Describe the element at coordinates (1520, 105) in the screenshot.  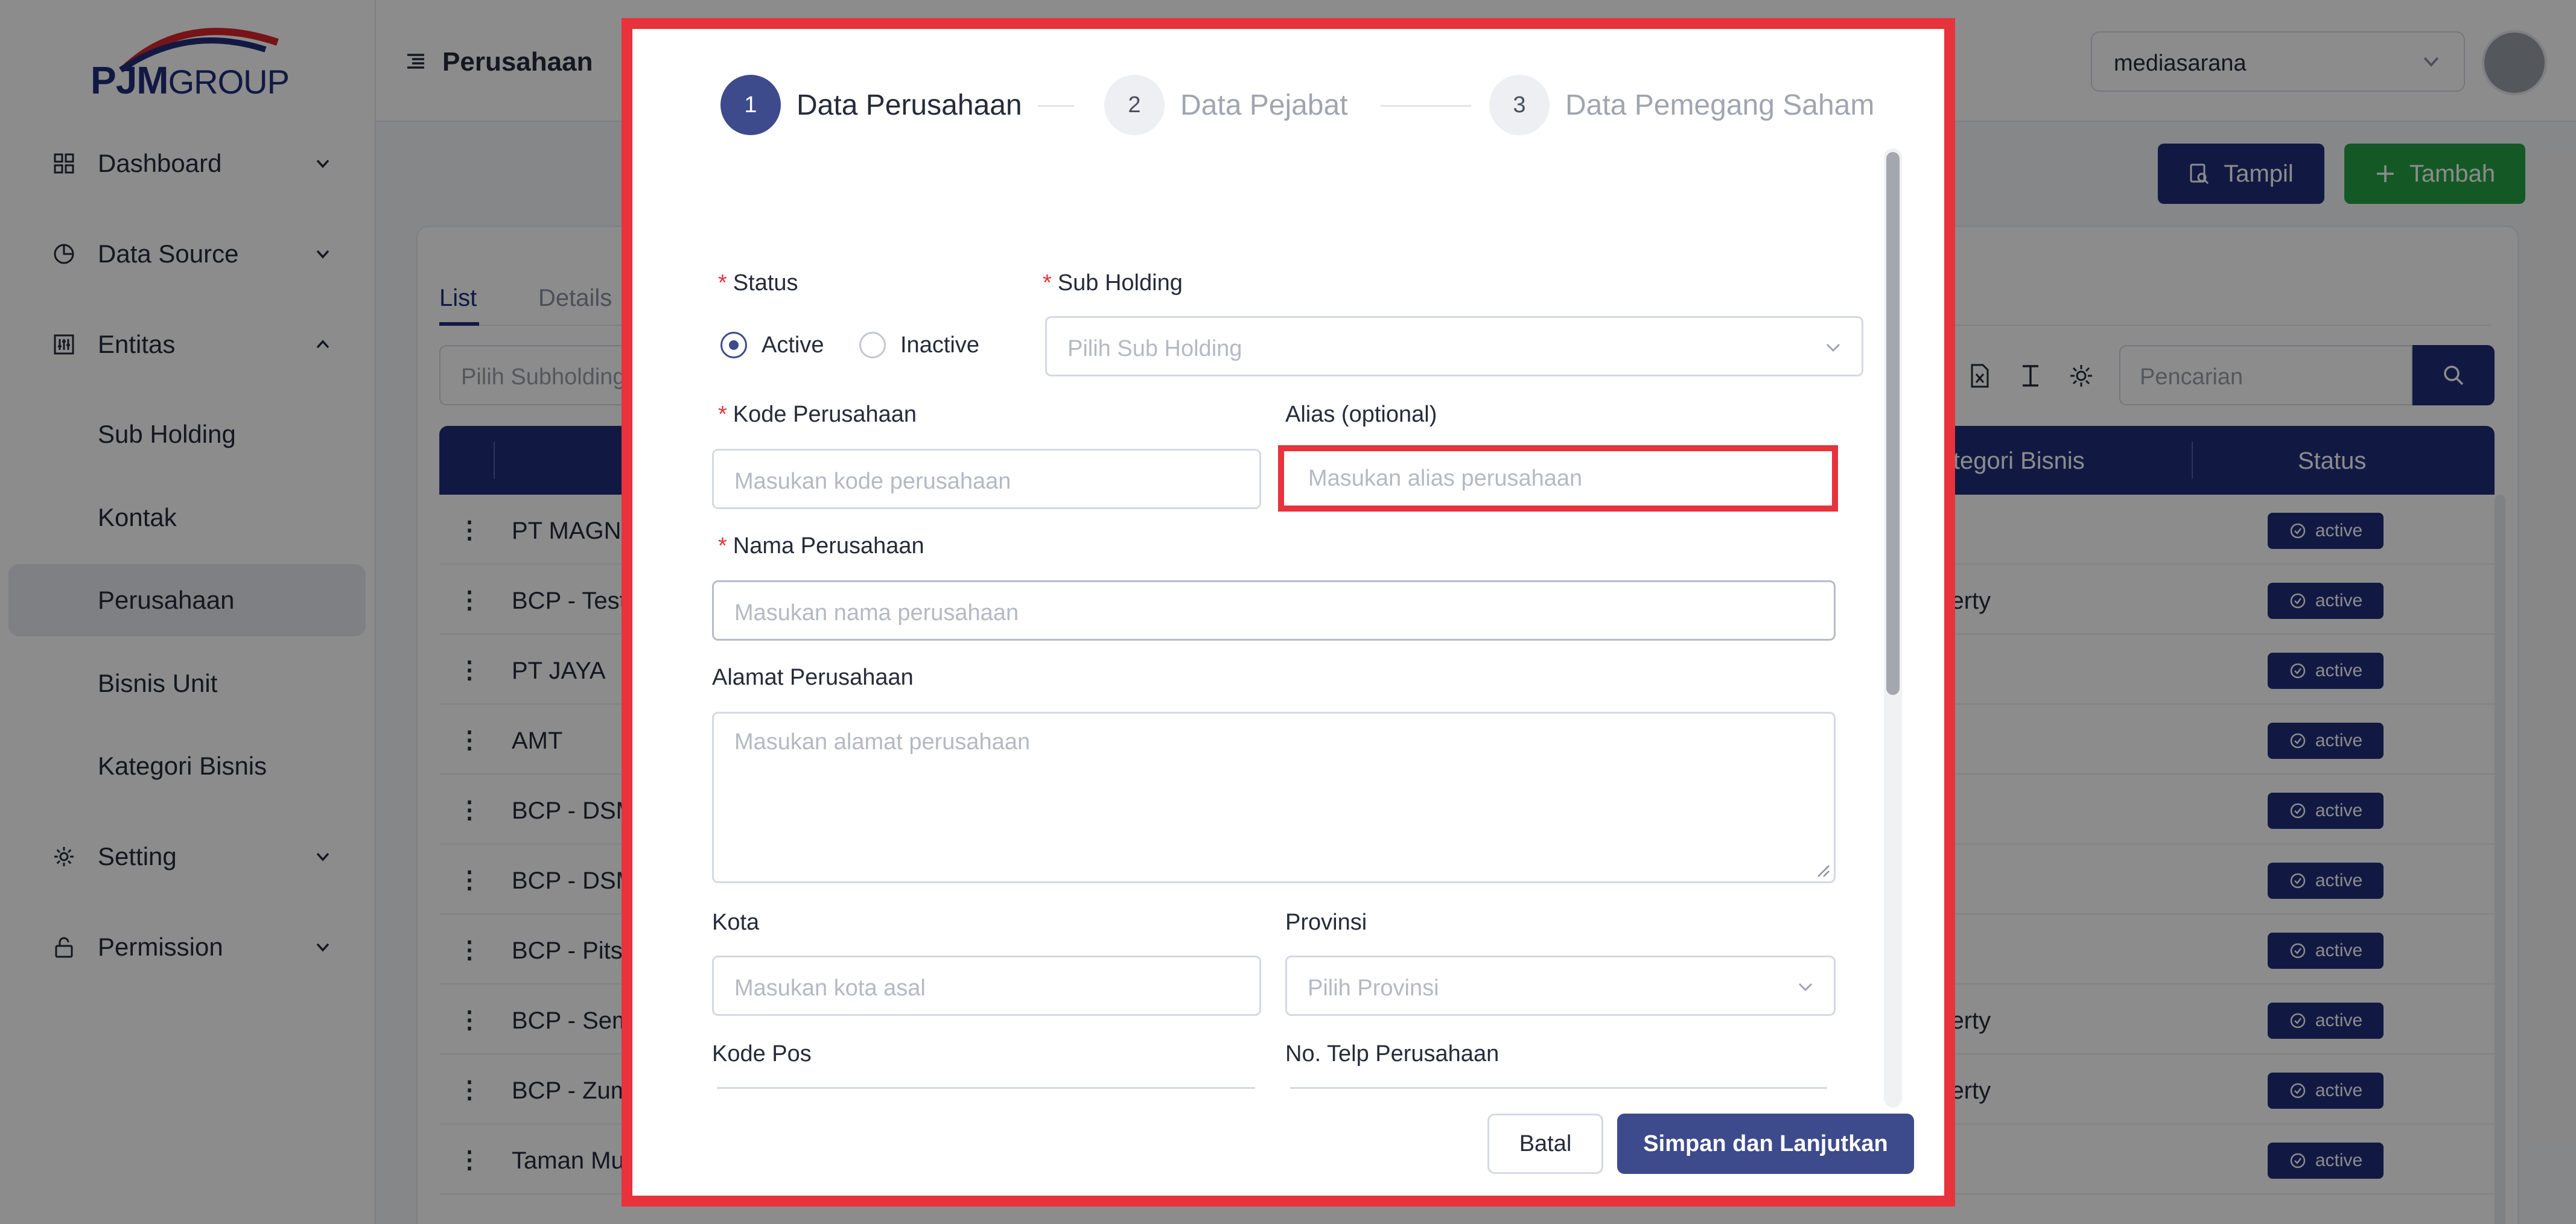
I see `step-number: 3` at that location.